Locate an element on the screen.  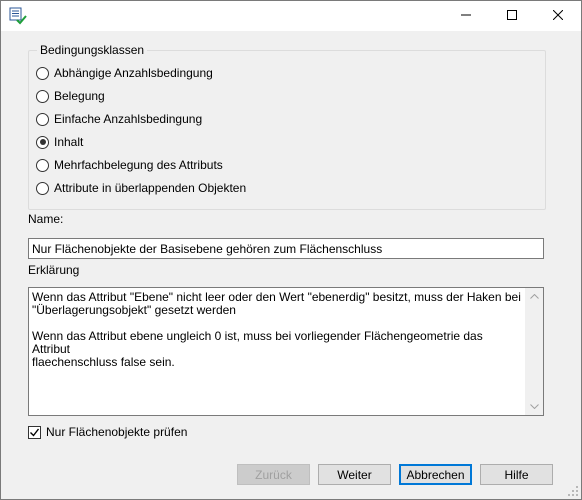
title-bar is located at coordinates (291, 16).